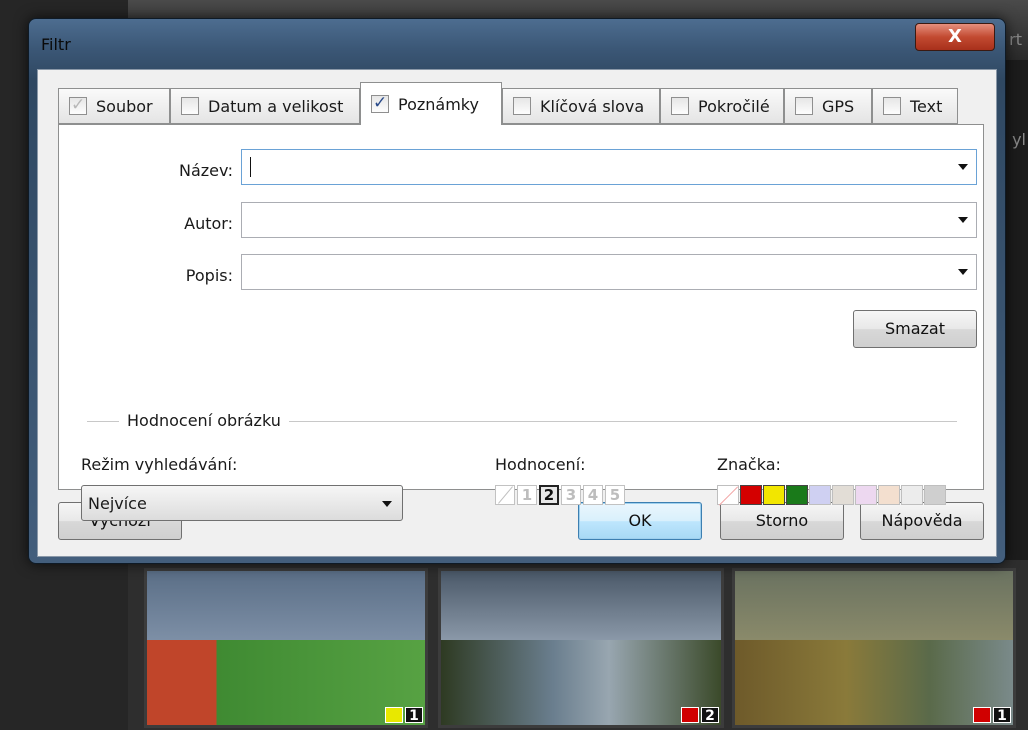 The height and width of the screenshot is (730, 1028). What do you see at coordinates (56, 44) in the screenshot?
I see `dialog-title: Filtr` at bounding box center [56, 44].